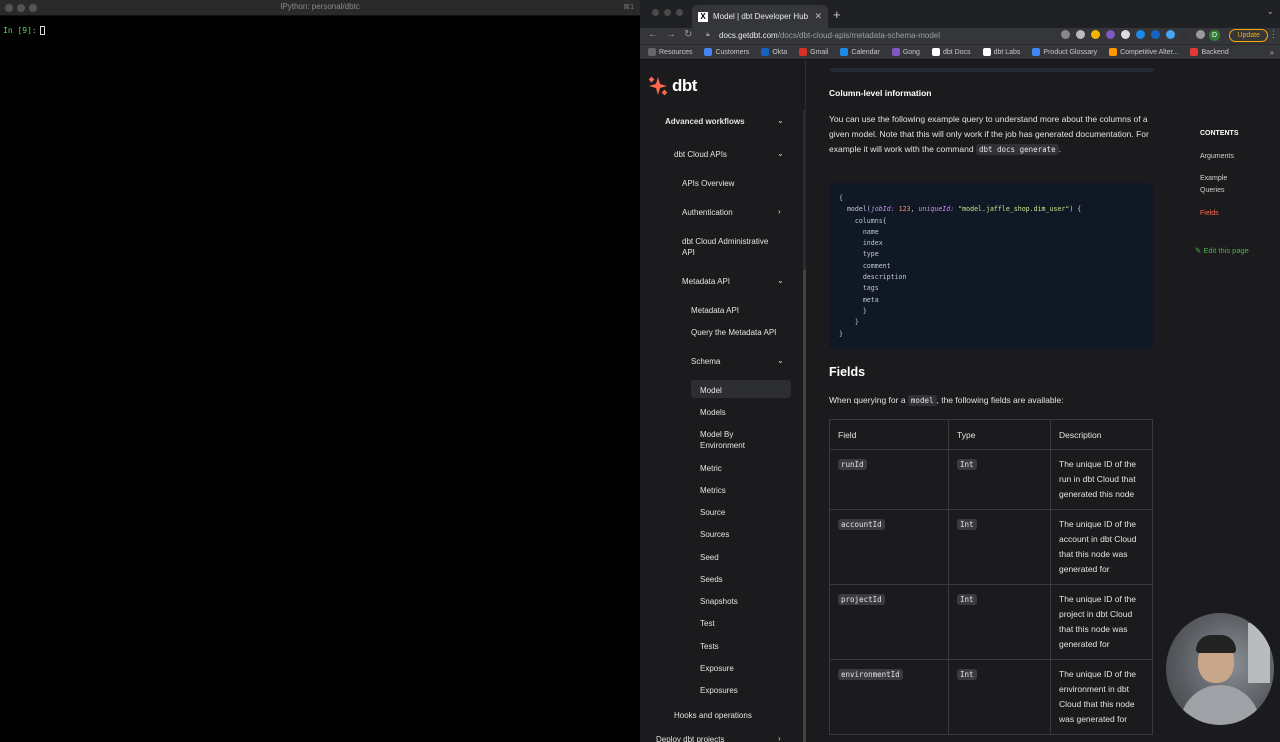 This screenshot has width=1280, height=742. I want to click on sidebar-item-schema-entry: Model By Environment, so click(740, 440).